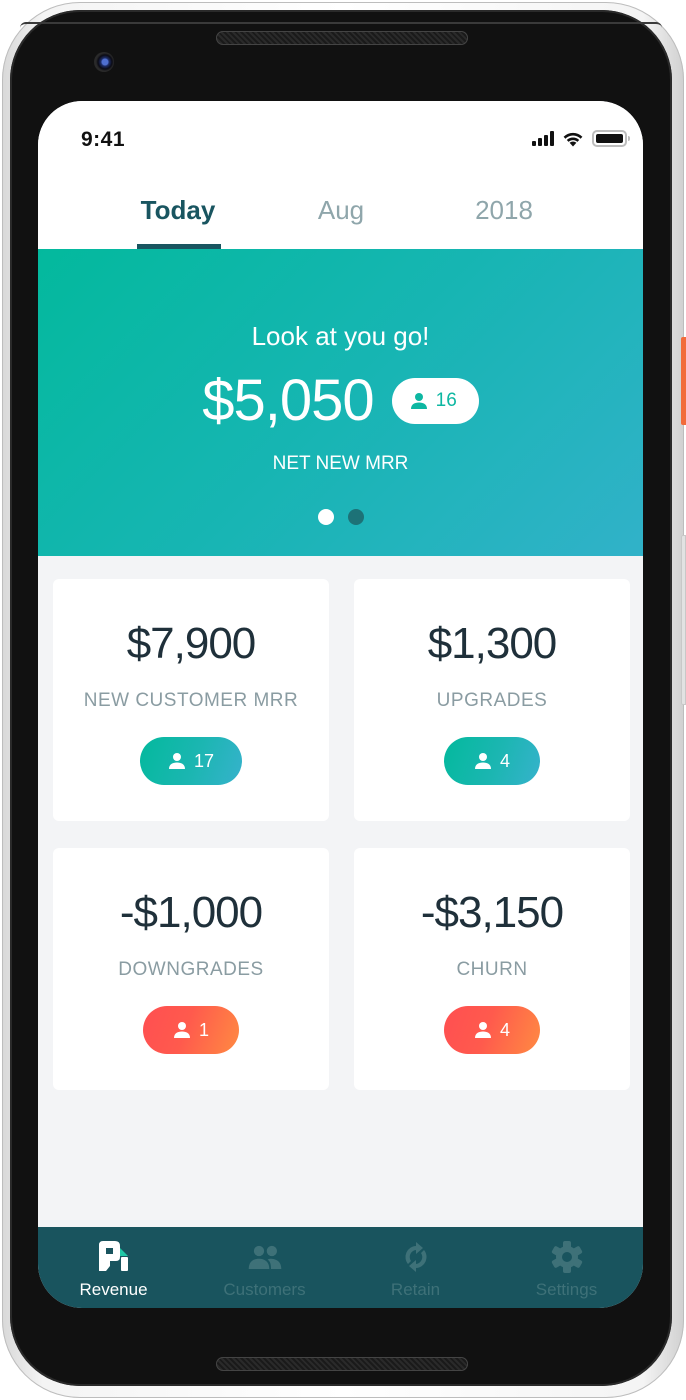  What do you see at coordinates (288, 400) in the screenshot?
I see `hero-amount: $5,050` at bounding box center [288, 400].